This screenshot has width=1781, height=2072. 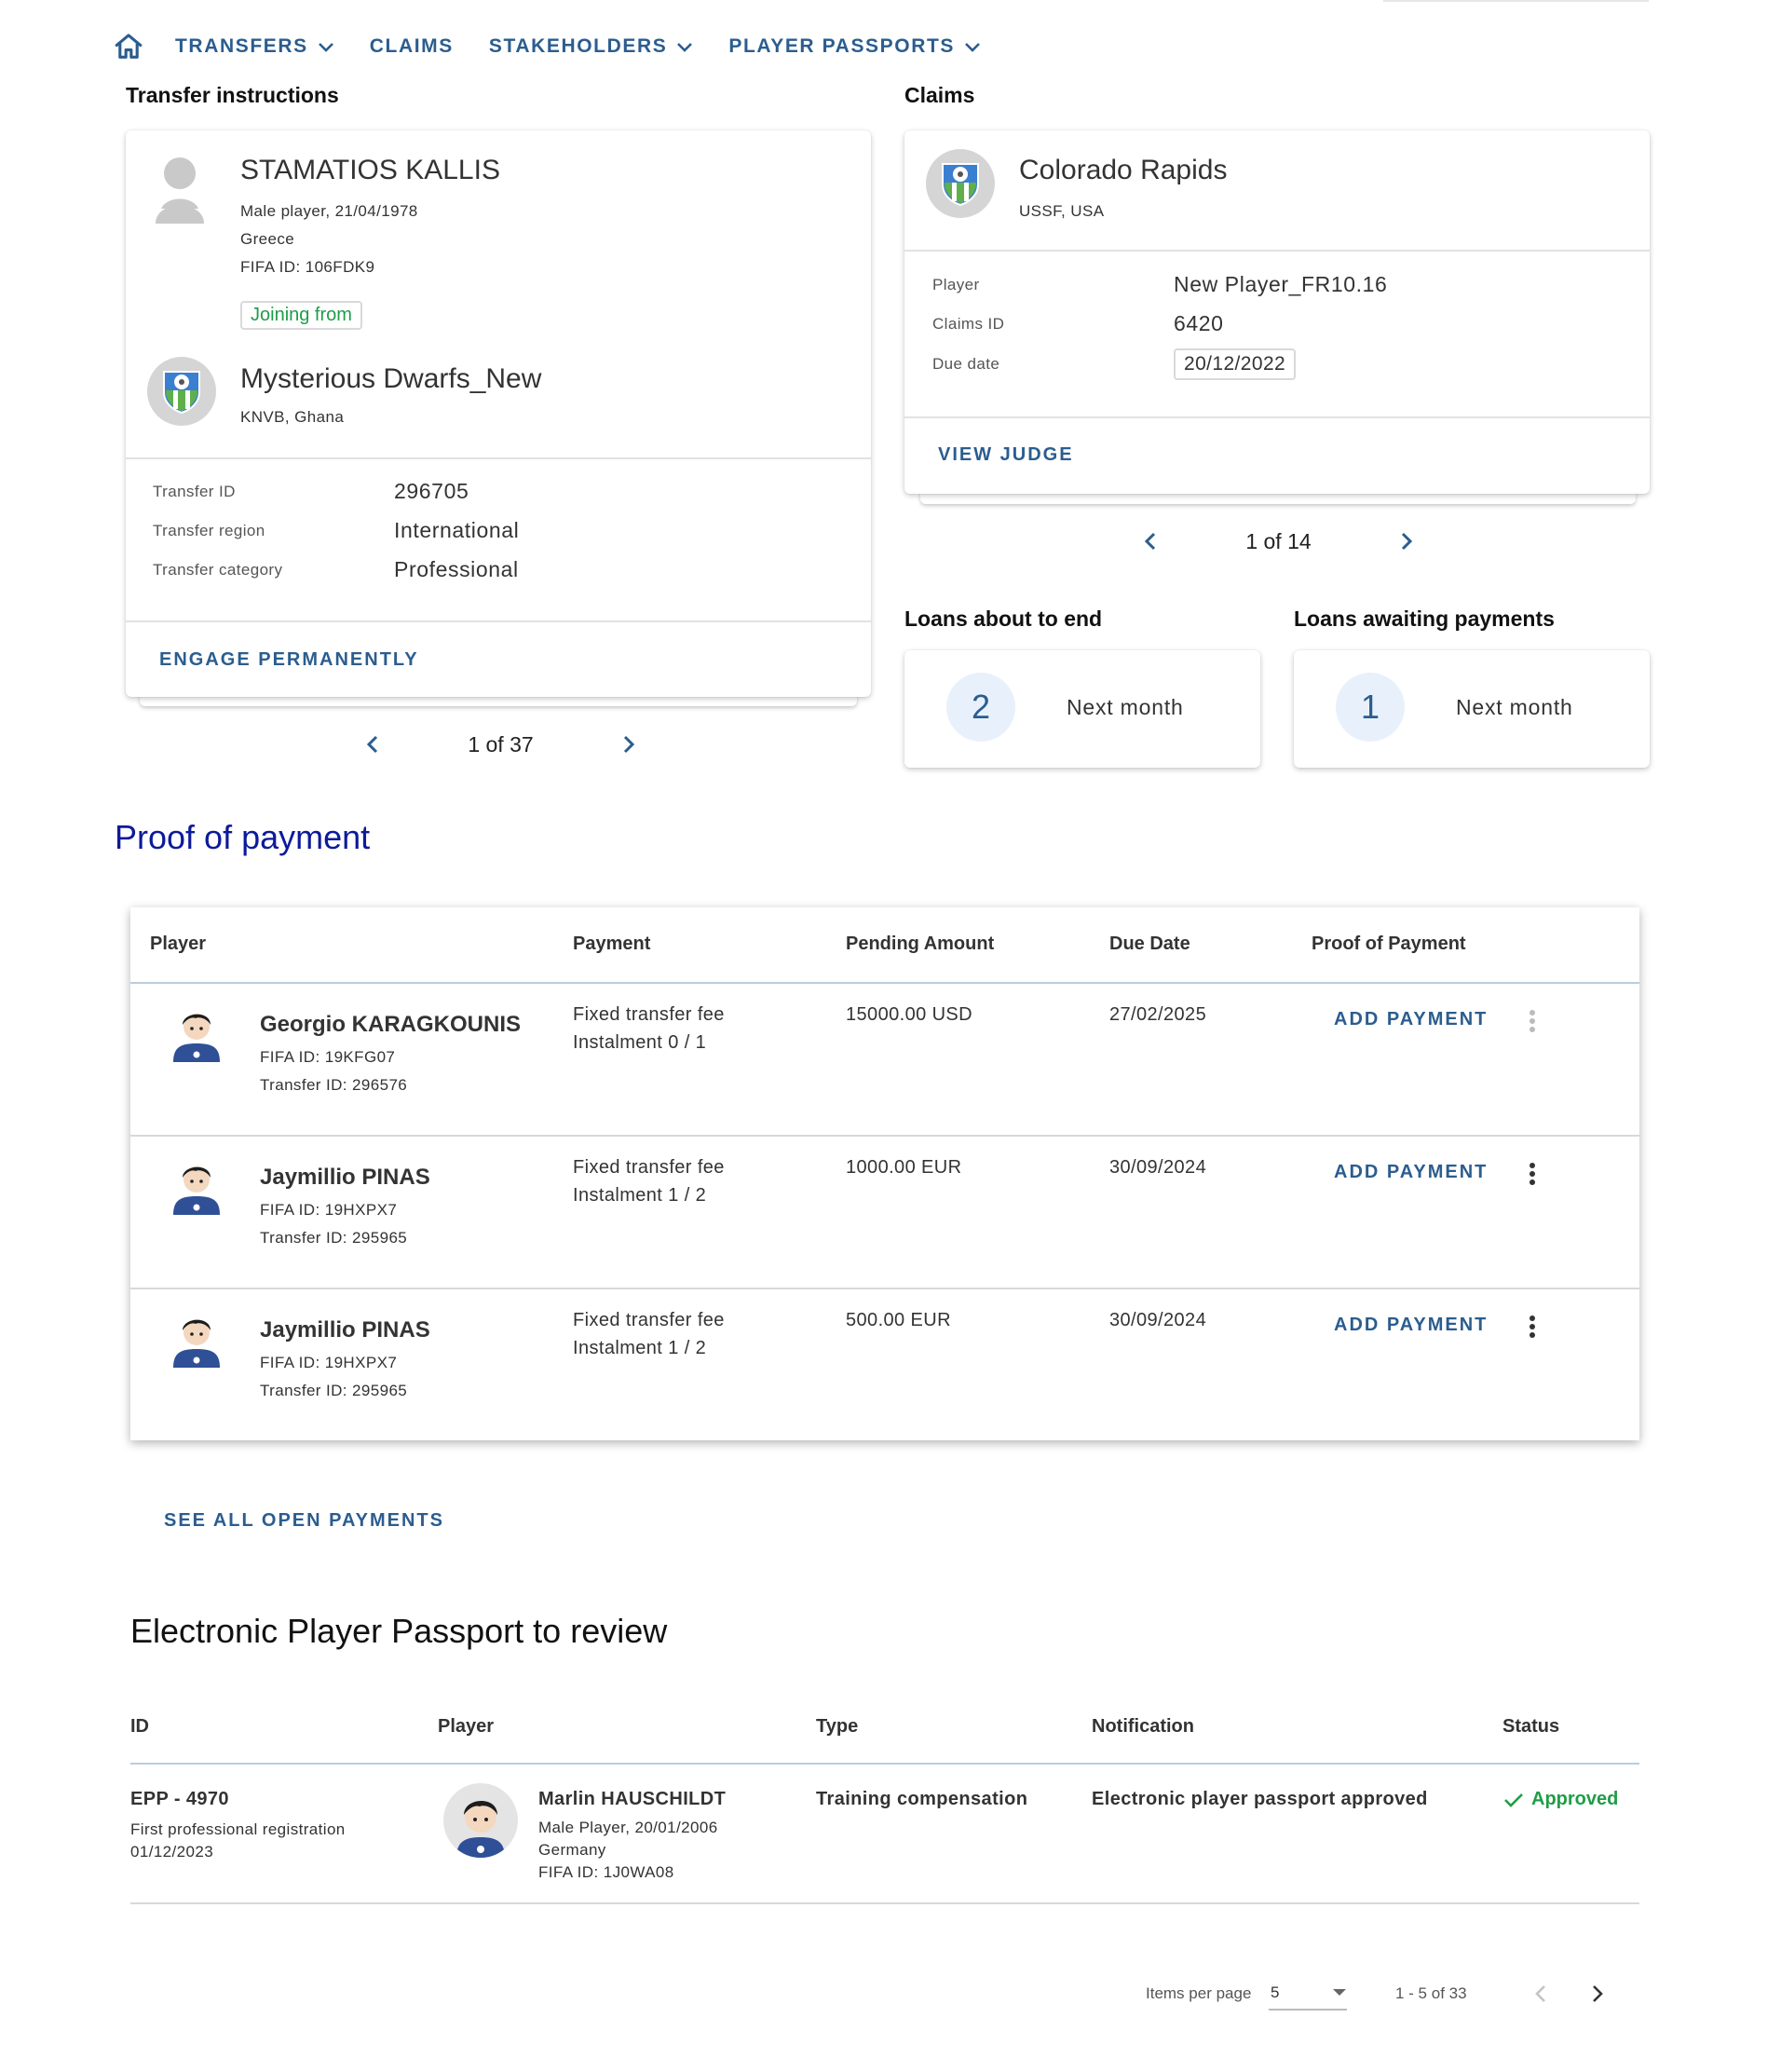 What do you see at coordinates (649, 1167) in the screenshot?
I see `payment-type: Fixed transfer fee` at bounding box center [649, 1167].